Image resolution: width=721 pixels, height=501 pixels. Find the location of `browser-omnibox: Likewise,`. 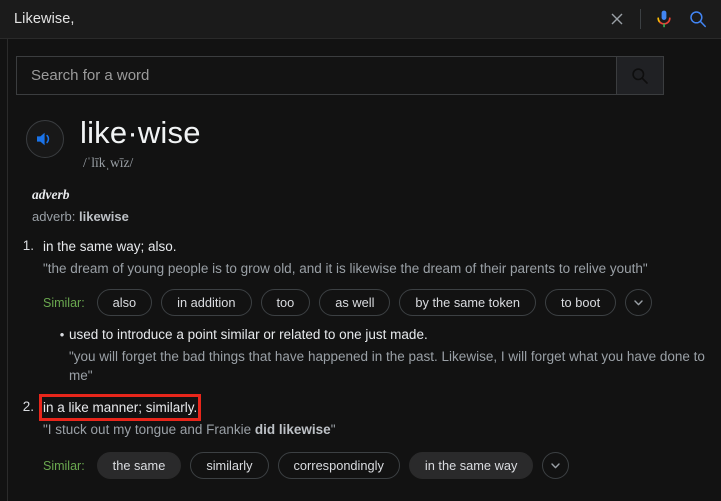

browser-omnibox: Likewise, is located at coordinates (360, 19).